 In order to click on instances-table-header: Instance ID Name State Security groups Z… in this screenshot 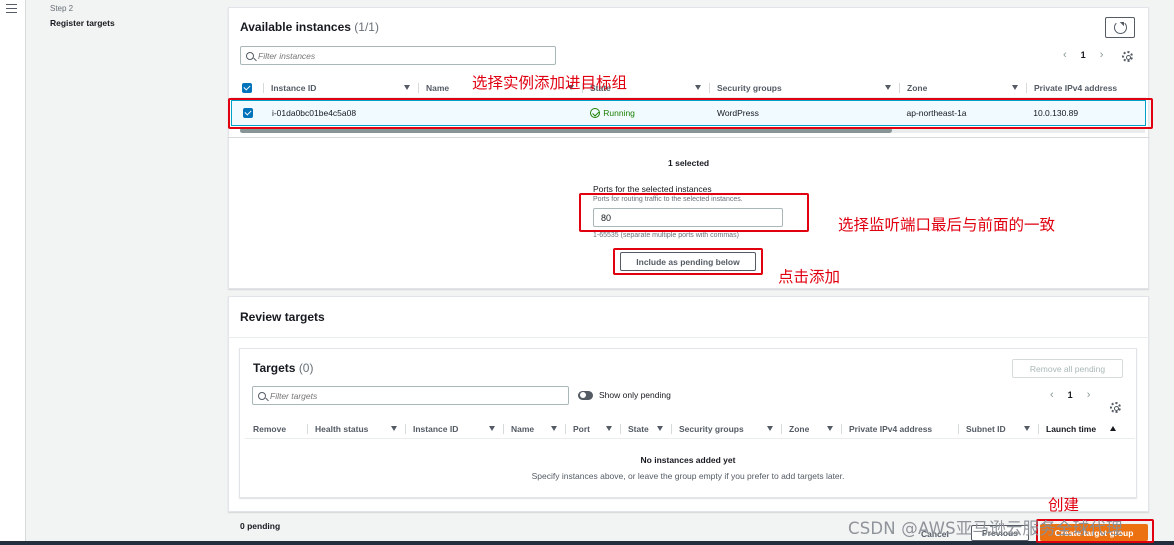, I will do `click(688, 88)`.